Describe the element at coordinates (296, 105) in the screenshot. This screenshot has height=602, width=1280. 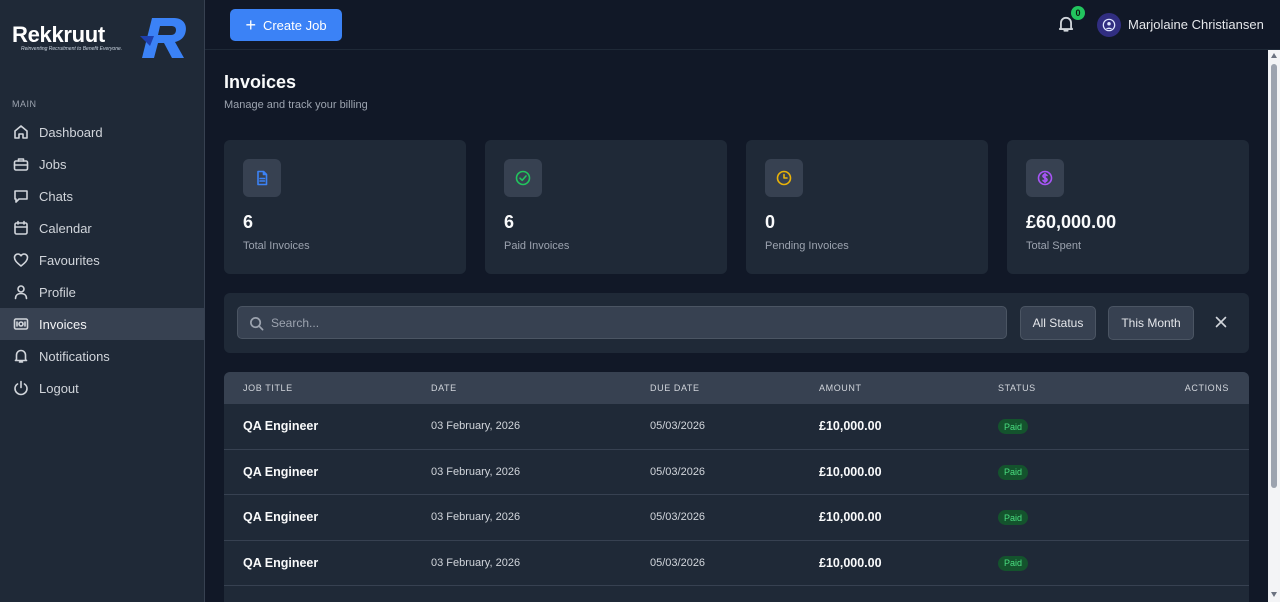
I see `page-subtitle: Manage and track your billing` at that location.